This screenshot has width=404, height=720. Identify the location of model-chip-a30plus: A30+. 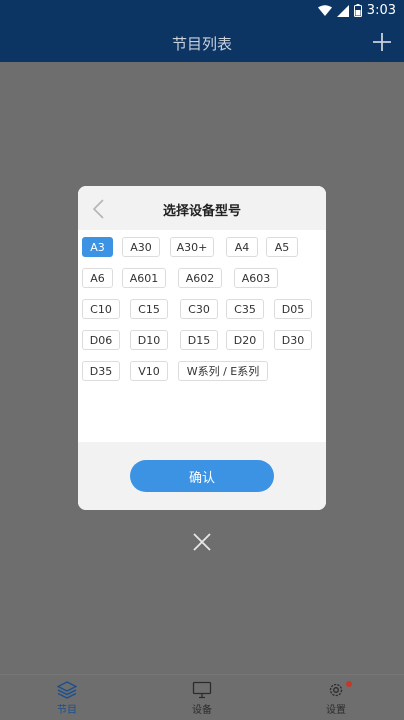
(192, 247).